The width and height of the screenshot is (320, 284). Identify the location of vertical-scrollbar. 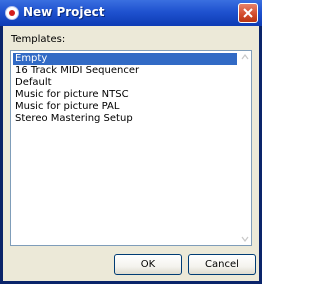
(245, 148).